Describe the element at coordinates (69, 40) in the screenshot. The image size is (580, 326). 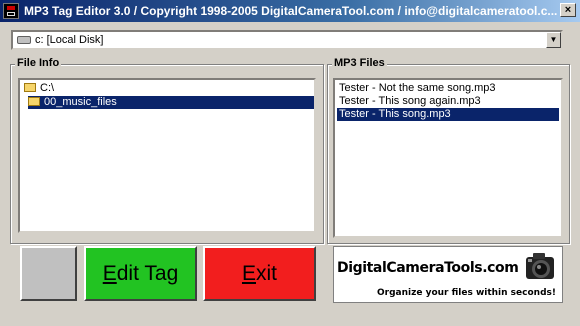
I see `drive-select-value: c: [Local Disk]` at that location.